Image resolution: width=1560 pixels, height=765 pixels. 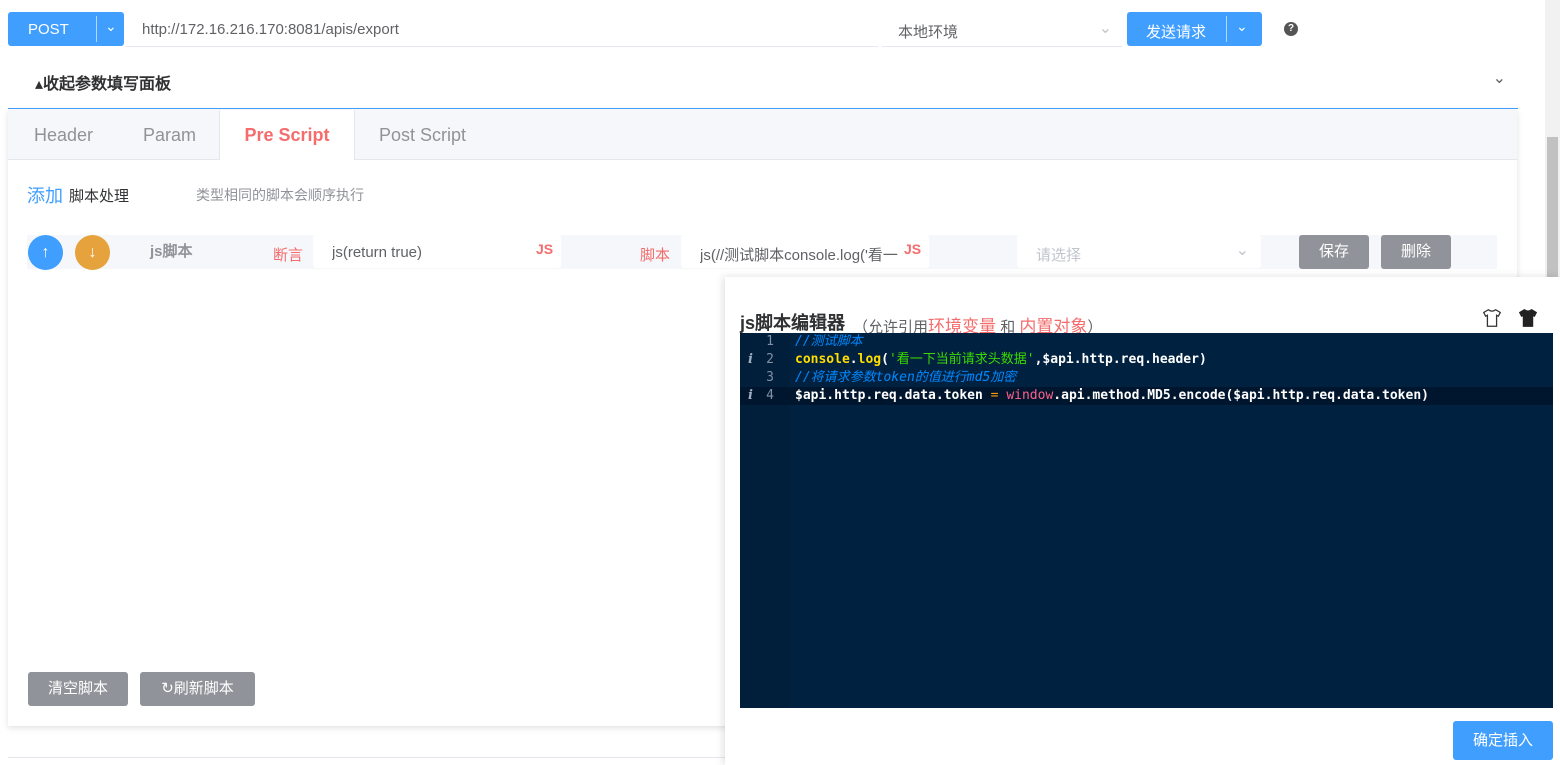 I want to click on method-select: POST ⌄, so click(x=66, y=29).